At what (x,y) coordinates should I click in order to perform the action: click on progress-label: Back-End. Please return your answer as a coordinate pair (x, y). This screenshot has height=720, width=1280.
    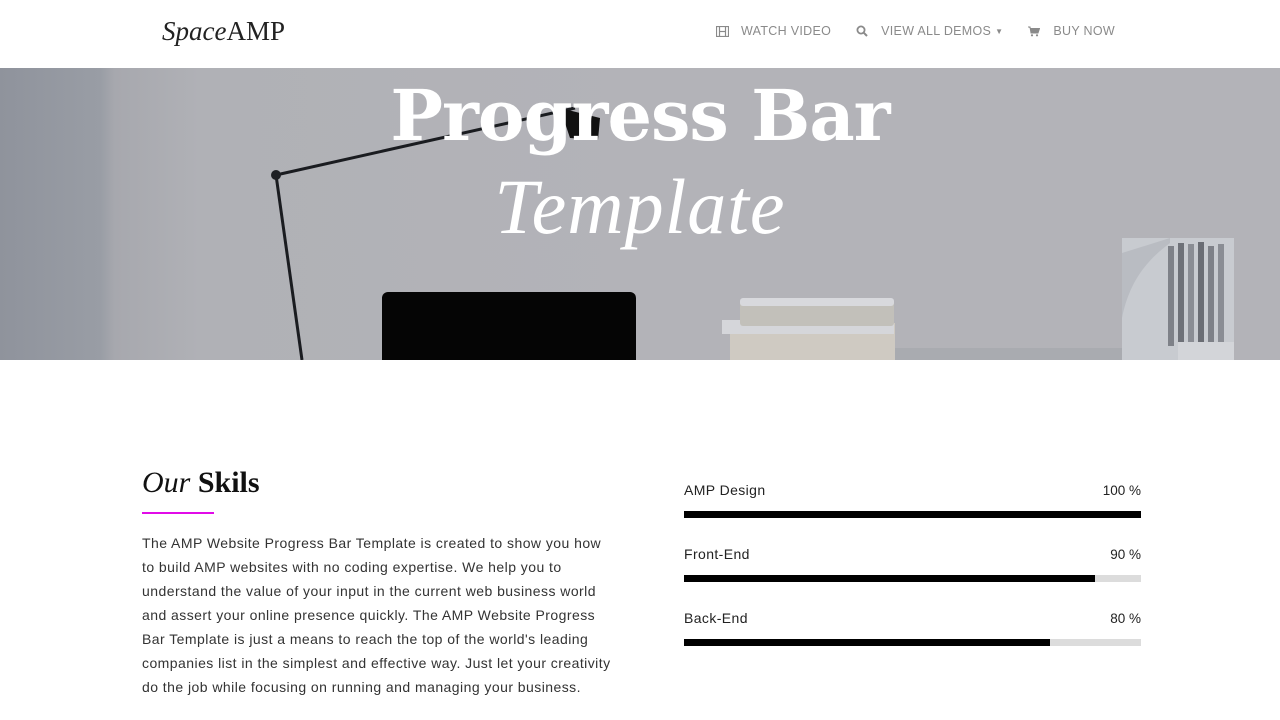
    Looking at the image, I should click on (716, 618).